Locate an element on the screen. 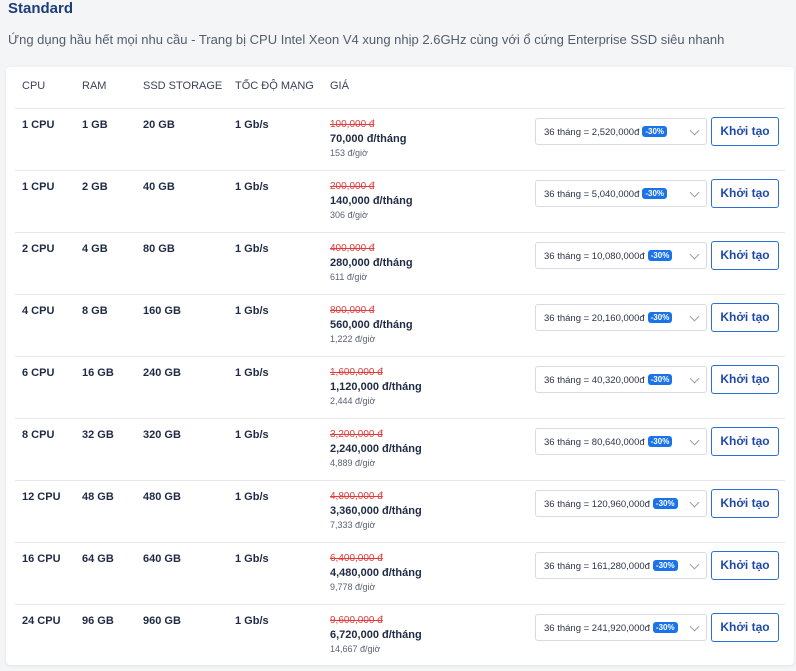  plan-ssd: 320 GB is located at coordinates (162, 435).